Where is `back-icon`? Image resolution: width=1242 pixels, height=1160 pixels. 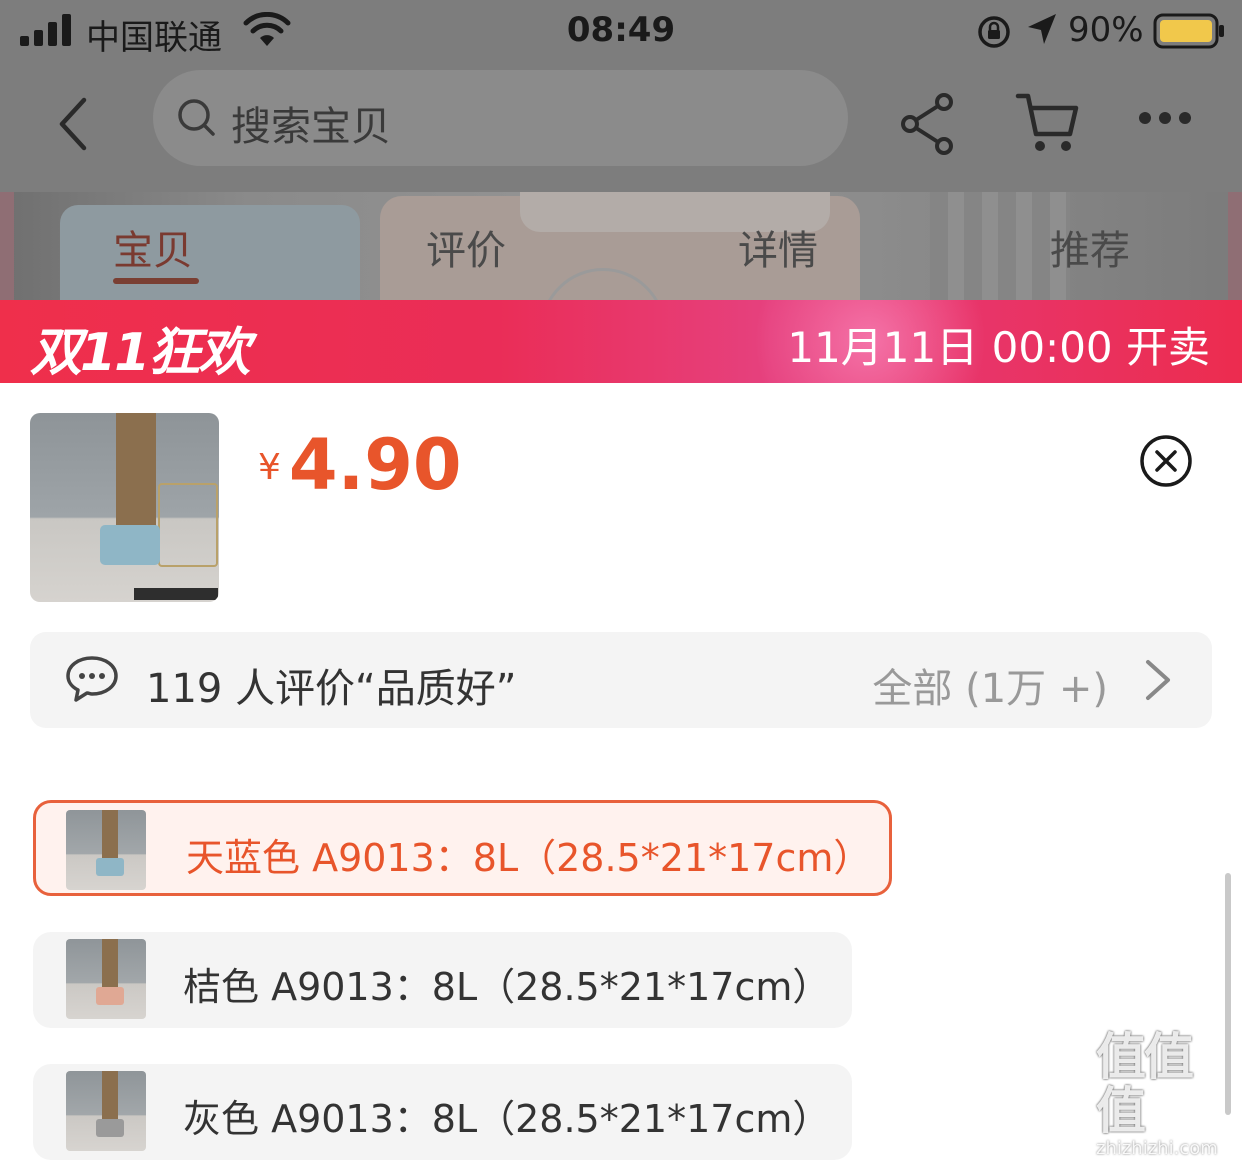
back-icon is located at coordinates (76, 124).